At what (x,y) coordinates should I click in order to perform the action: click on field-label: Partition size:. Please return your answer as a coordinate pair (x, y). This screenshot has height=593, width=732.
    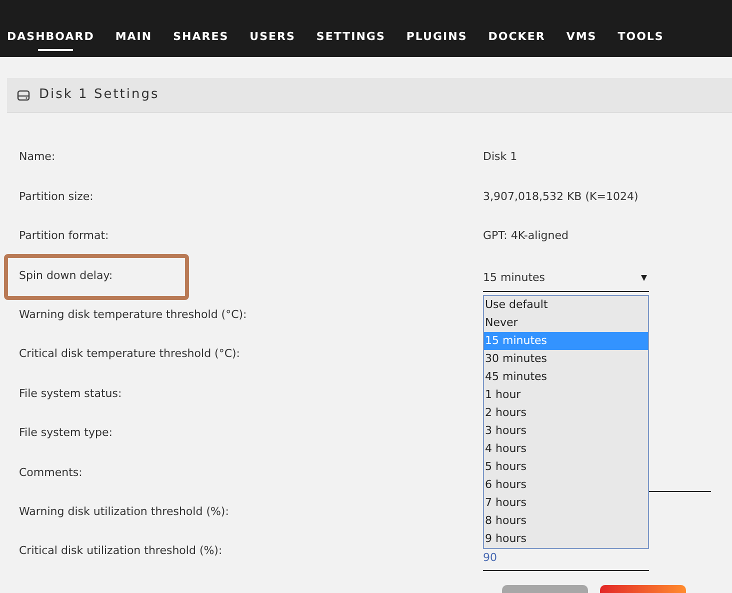
    Looking at the image, I should click on (56, 196).